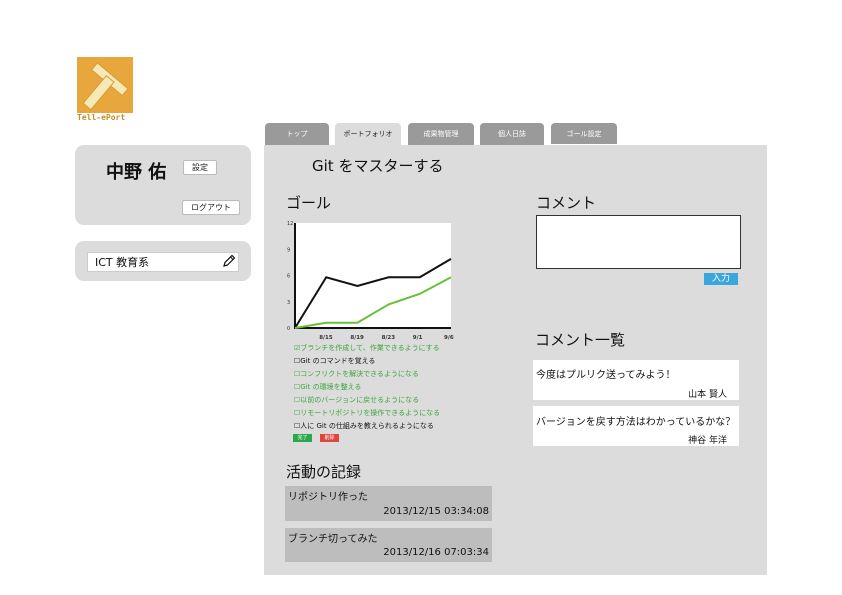 The width and height of the screenshot is (842, 595). Describe the element at coordinates (367, 413) in the screenshot. I see `goal-task-6: ☐リモートリポジトリを操作できるようになる` at that location.